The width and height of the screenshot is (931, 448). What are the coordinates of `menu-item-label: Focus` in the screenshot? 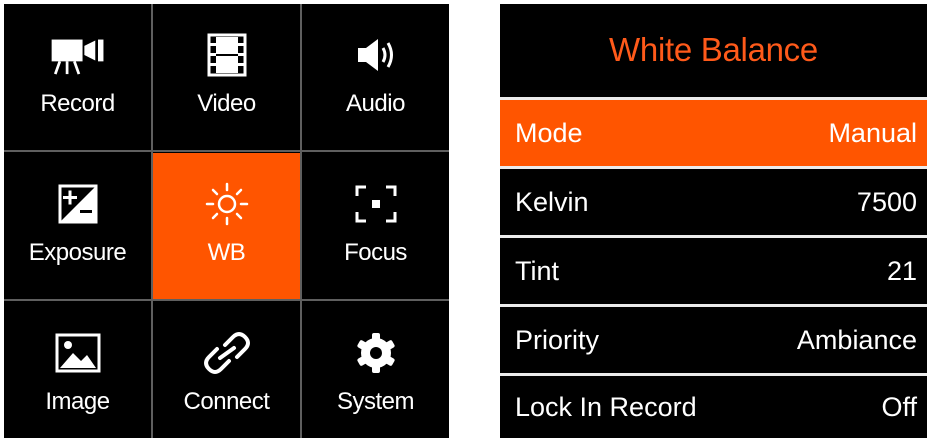 It's located at (375, 252).